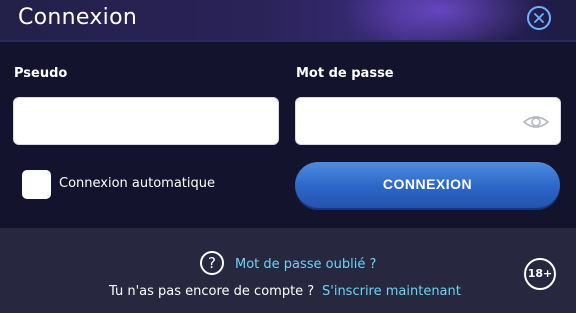  I want to click on remember-label: Connexion automatique, so click(137, 183).